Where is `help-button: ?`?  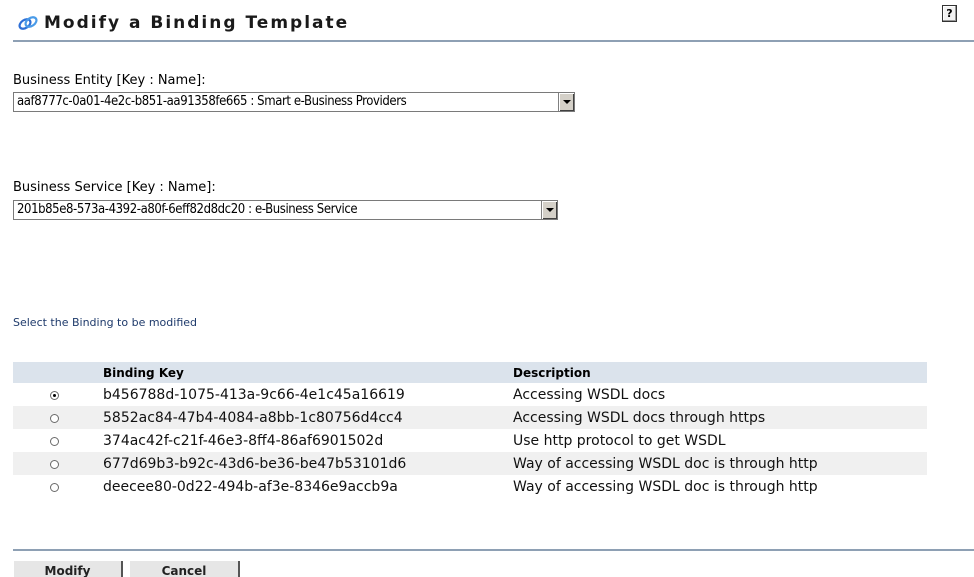 help-button: ? is located at coordinates (949, 13).